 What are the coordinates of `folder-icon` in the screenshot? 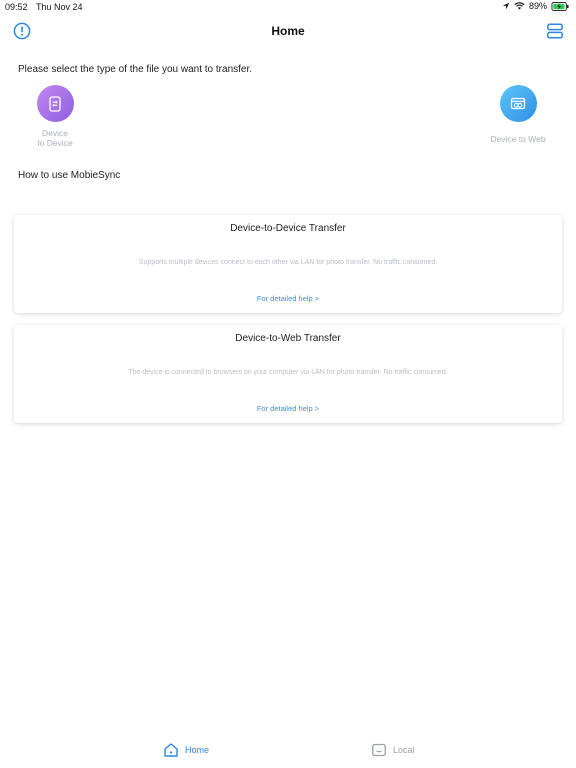 It's located at (379, 750).